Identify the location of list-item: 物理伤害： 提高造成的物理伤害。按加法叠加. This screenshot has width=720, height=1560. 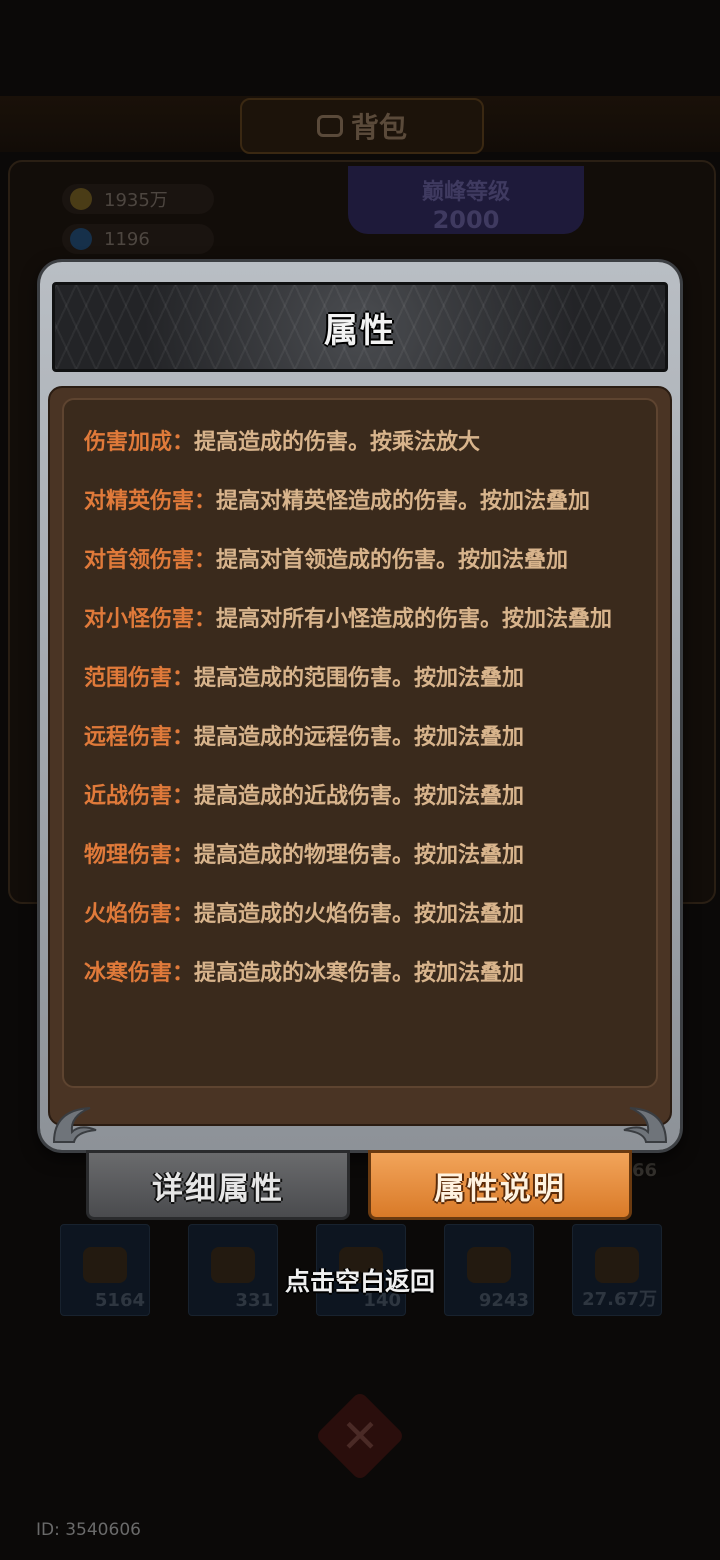
(364, 856).